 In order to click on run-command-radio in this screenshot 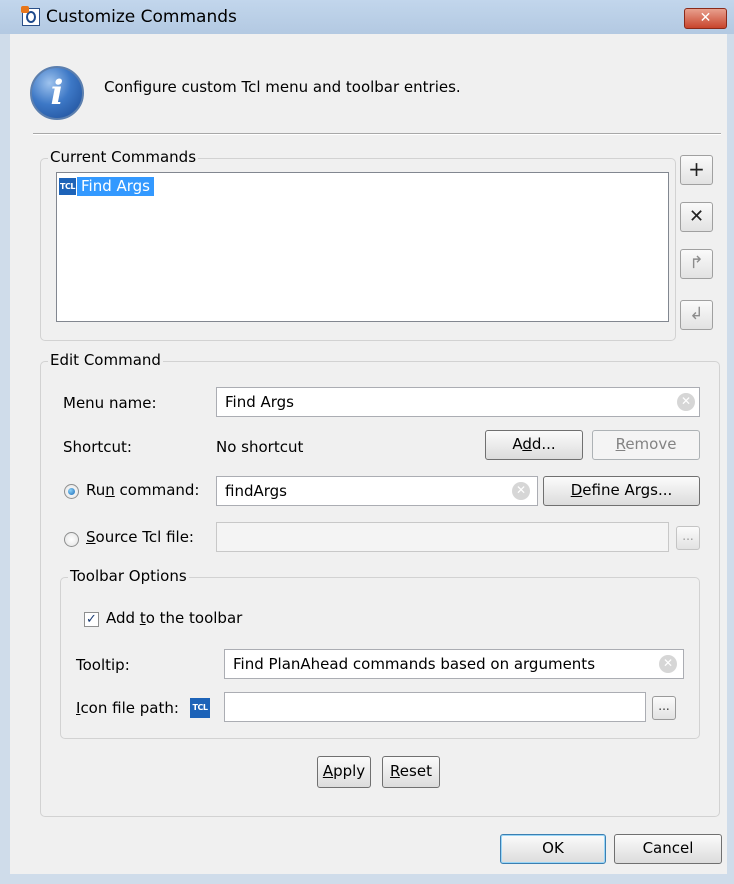, I will do `click(71, 491)`.